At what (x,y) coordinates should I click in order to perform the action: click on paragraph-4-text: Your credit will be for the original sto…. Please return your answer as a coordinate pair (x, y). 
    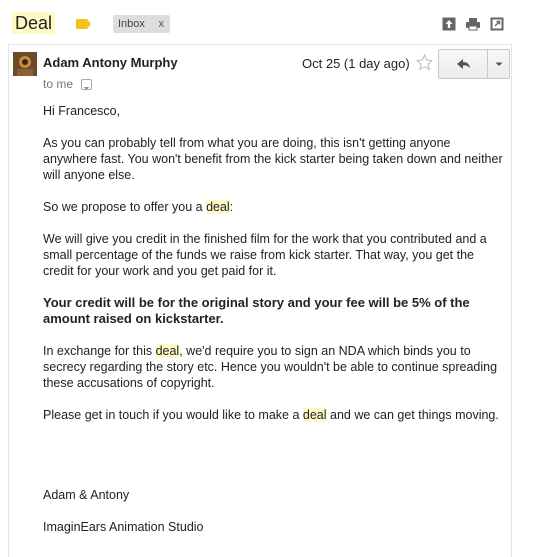
    Looking at the image, I should click on (256, 310).